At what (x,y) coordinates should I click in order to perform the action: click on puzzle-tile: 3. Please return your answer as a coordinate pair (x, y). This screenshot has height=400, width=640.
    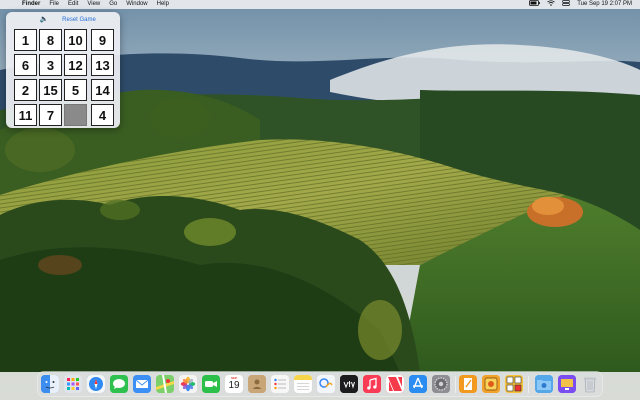
    Looking at the image, I should click on (50, 65).